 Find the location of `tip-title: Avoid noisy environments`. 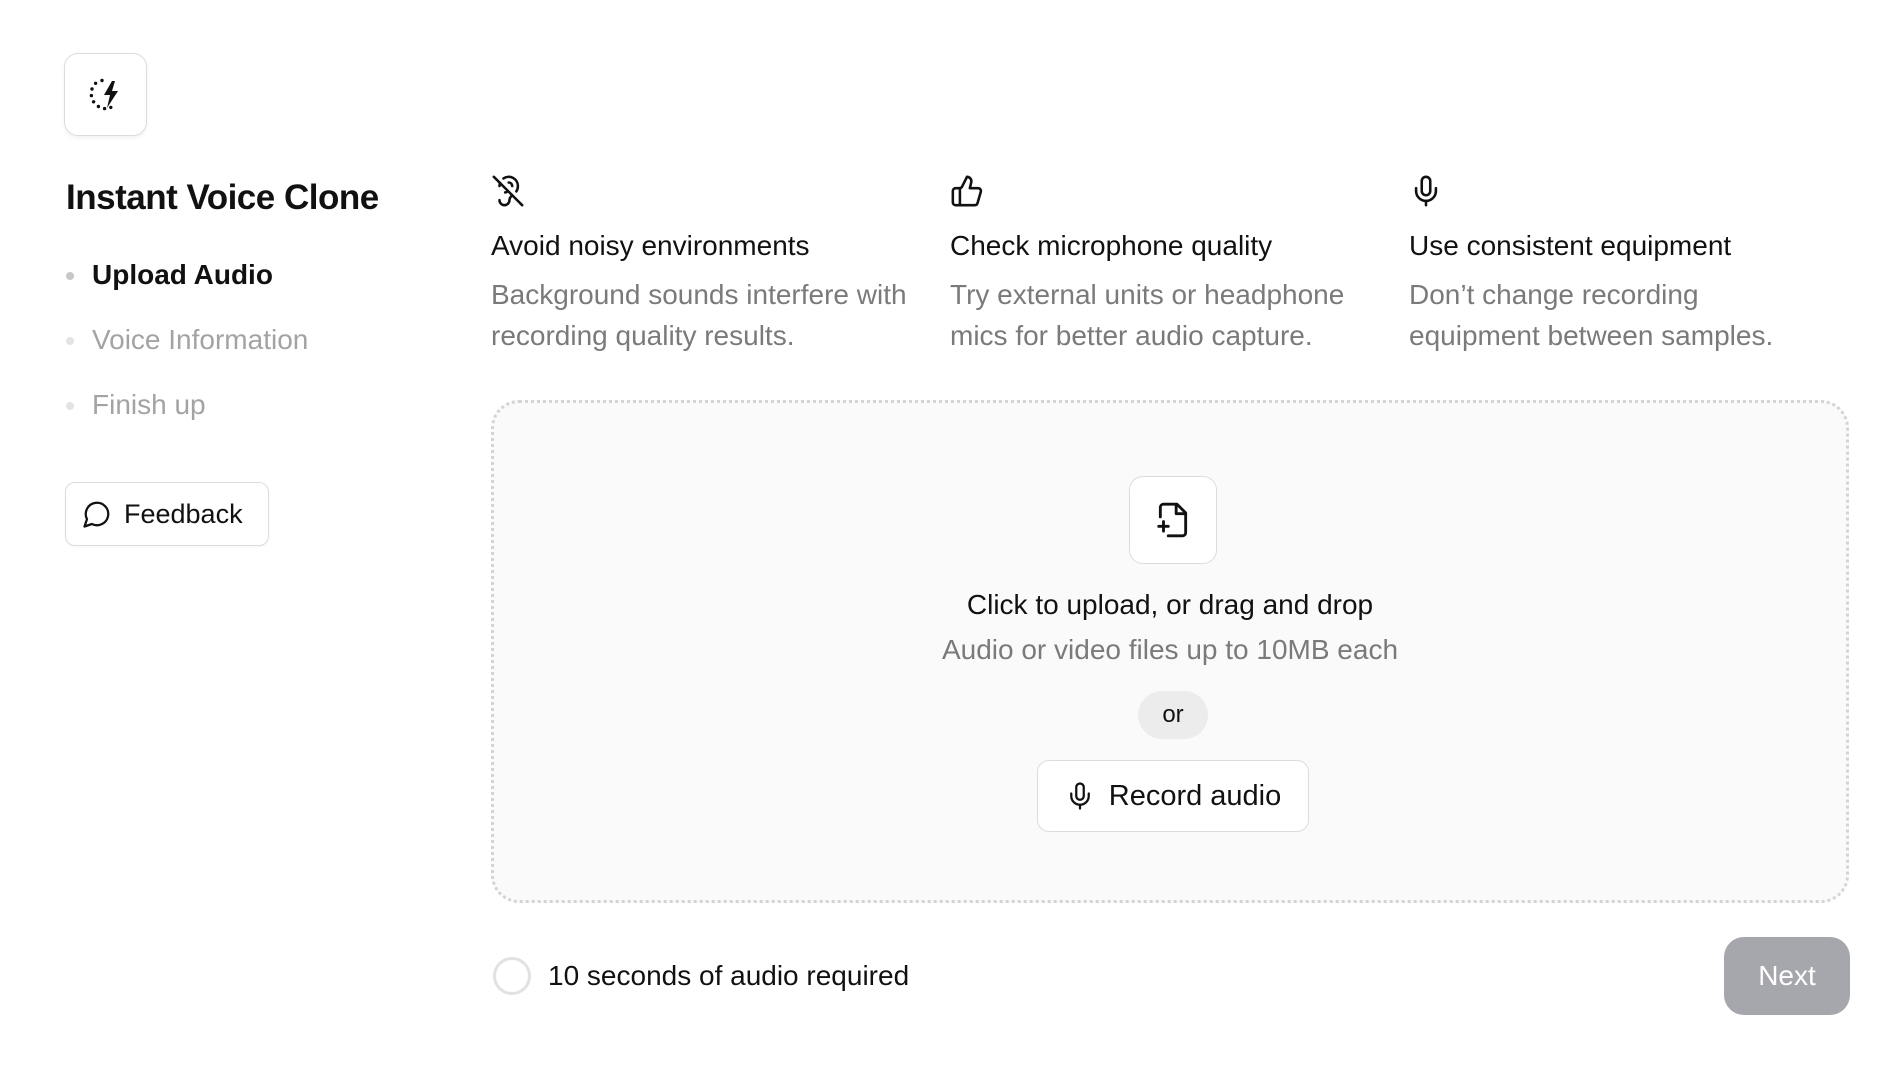

tip-title: Avoid noisy environments is located at coordinates (650, 245).